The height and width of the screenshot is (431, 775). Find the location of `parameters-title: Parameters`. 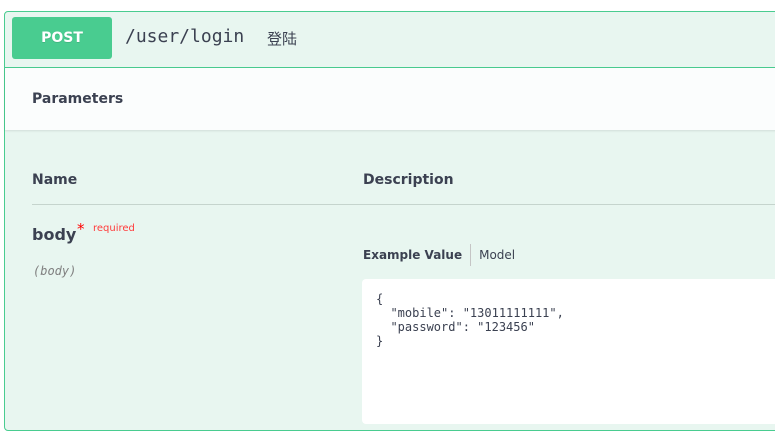

parameters-title: Parameters is located at coordinates (78, 99).